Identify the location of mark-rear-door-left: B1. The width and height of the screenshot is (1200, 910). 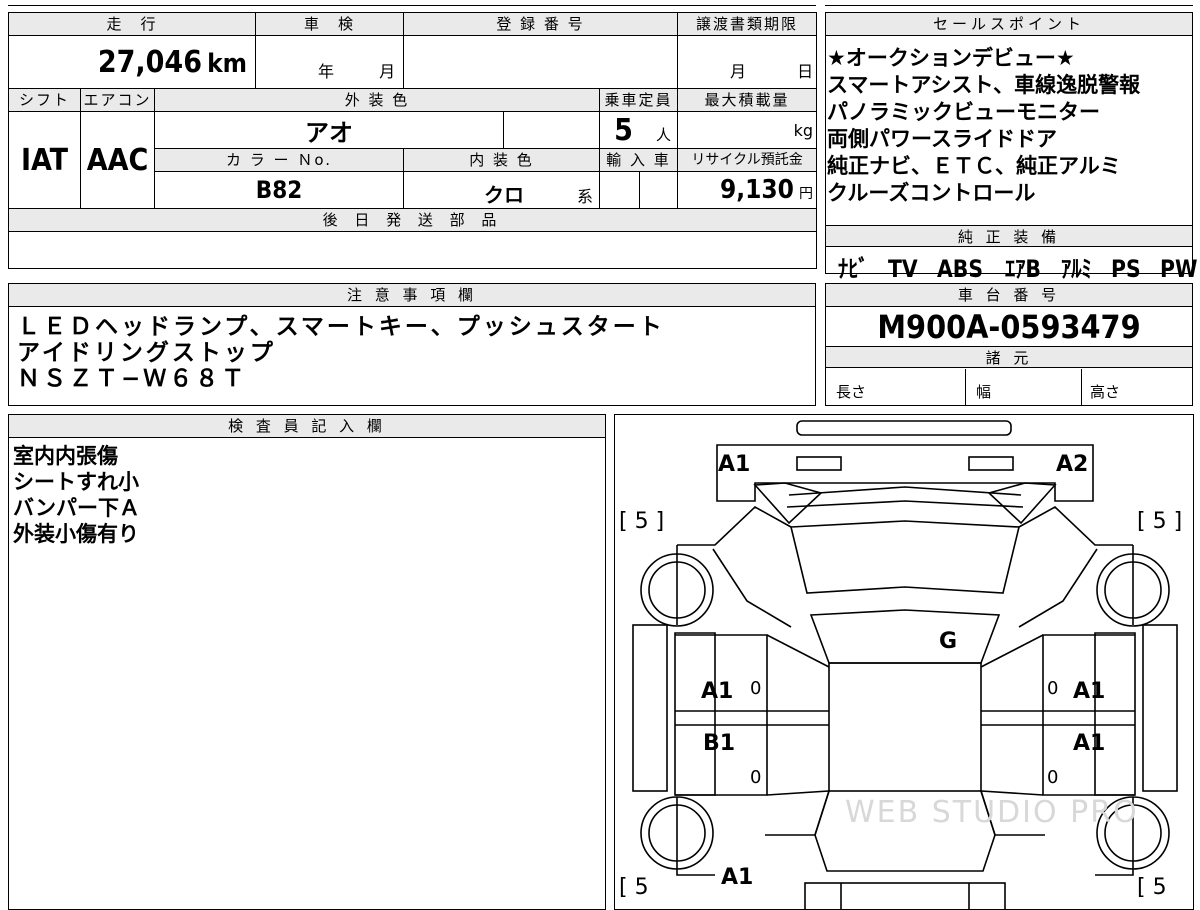
(719, 743).